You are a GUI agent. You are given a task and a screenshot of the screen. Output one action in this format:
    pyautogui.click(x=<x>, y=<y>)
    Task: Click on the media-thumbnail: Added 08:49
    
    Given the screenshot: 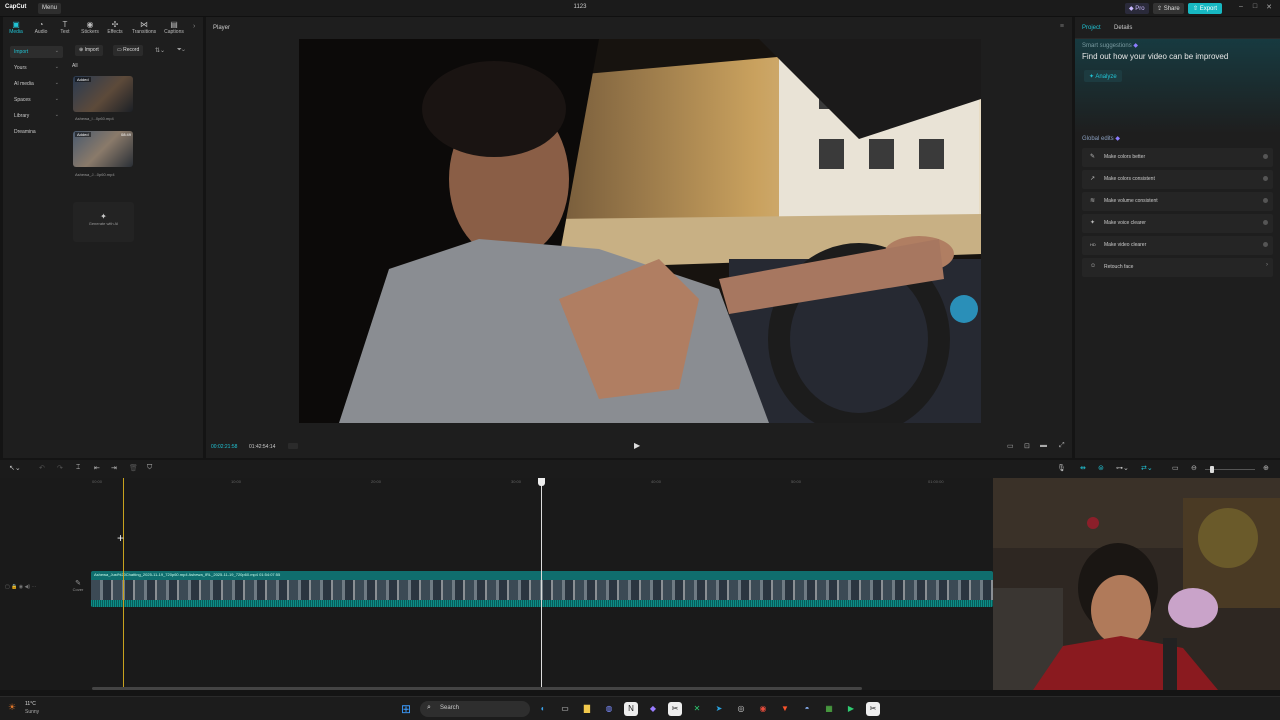 What is the action you would take?
    pyautogui.click(x=103, y=149)
    